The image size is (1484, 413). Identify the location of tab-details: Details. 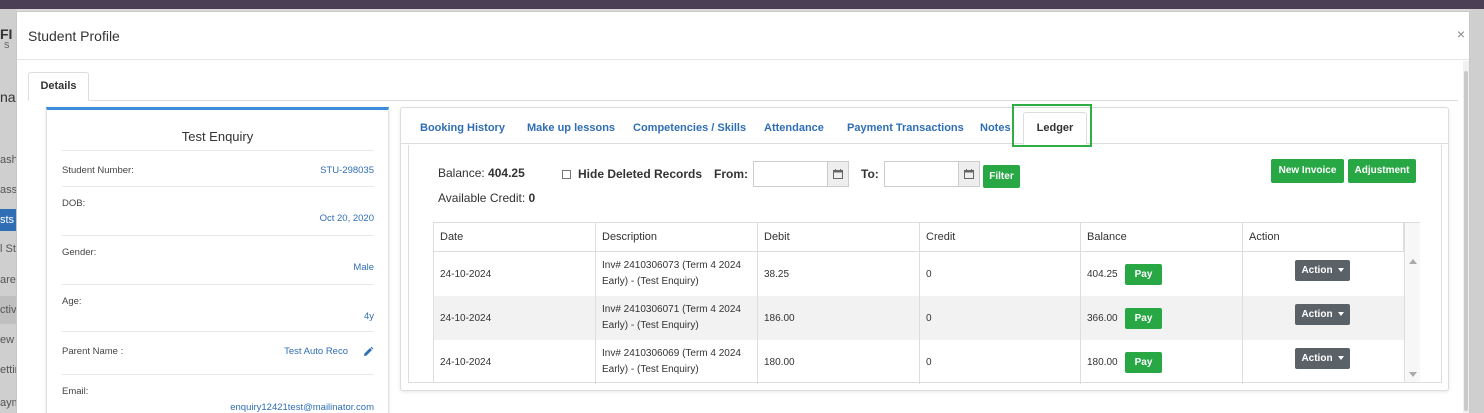
(58, 86).